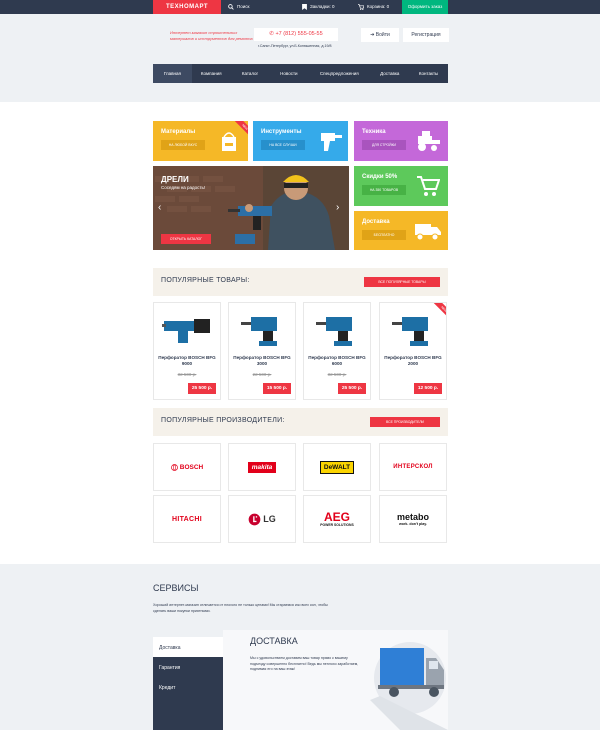 This screenshot has width=600, height=730. I want to click on bosch-logo: BOSCH, so click(187, 467).